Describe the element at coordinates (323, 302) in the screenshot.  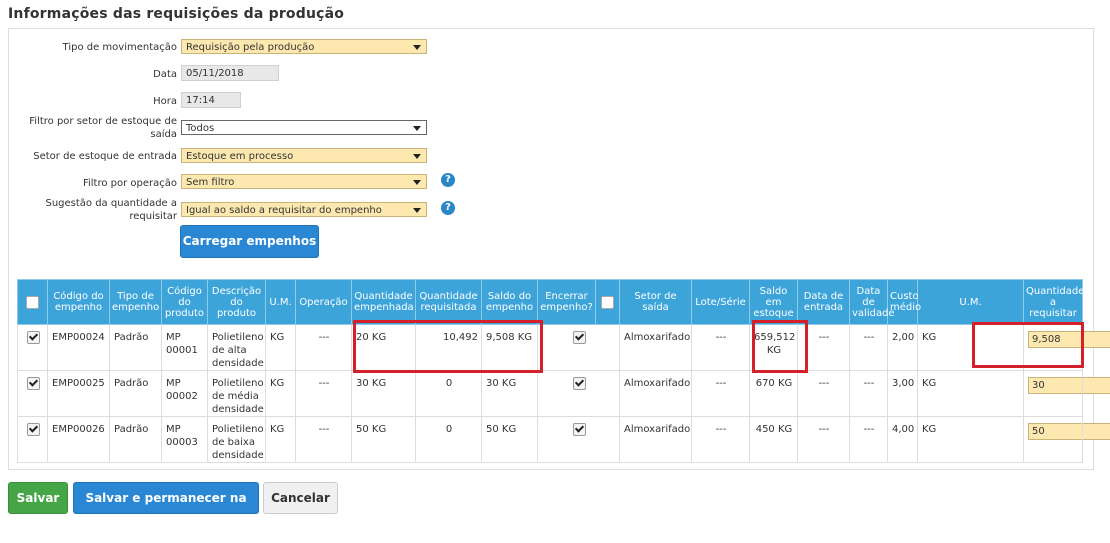
I see `header-cell: Operação` at that location.